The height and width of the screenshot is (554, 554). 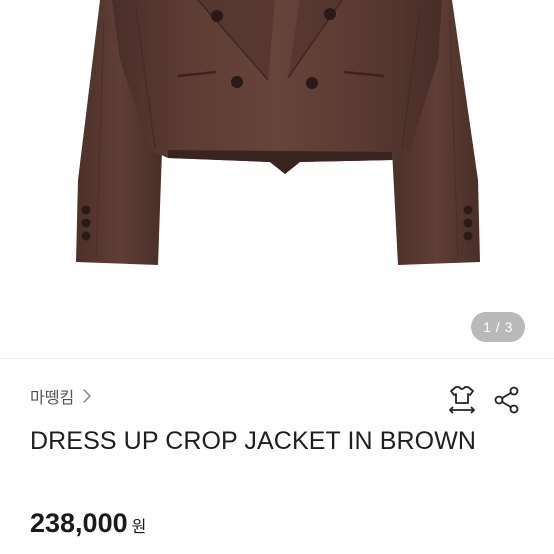 What do you see at coordinates (253, 441) in the screenshot?
I see `product-title: DRESS UP CROP JACKET IN BROWN` at bounding box center [253, 441].